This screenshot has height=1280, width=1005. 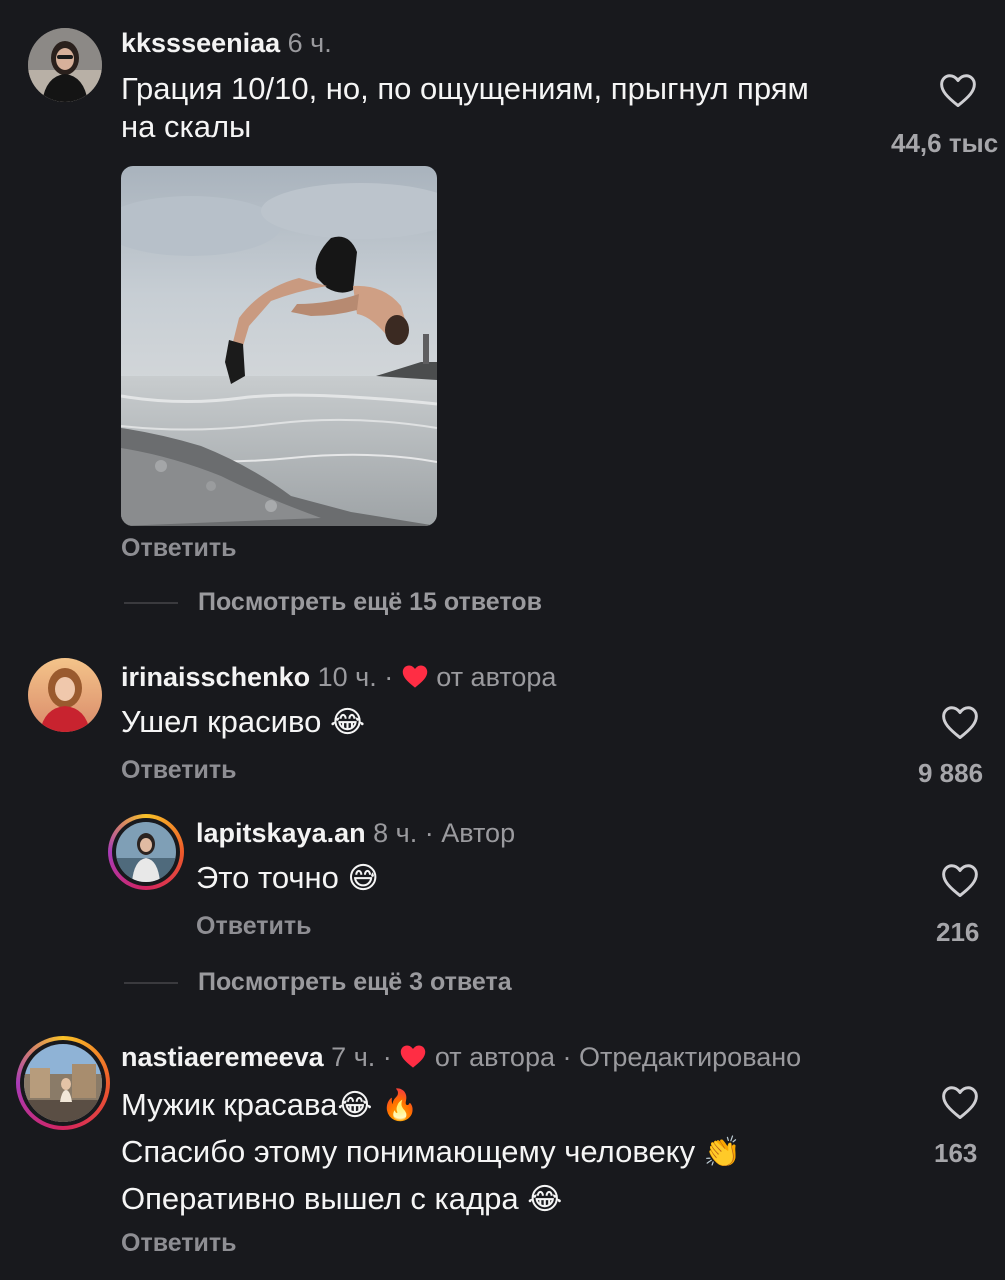 What do you see at coordinates (363, 878) in the screenshot?
I see `grinning-sweat-emoji: 😅` at bounding box center [363, 878].